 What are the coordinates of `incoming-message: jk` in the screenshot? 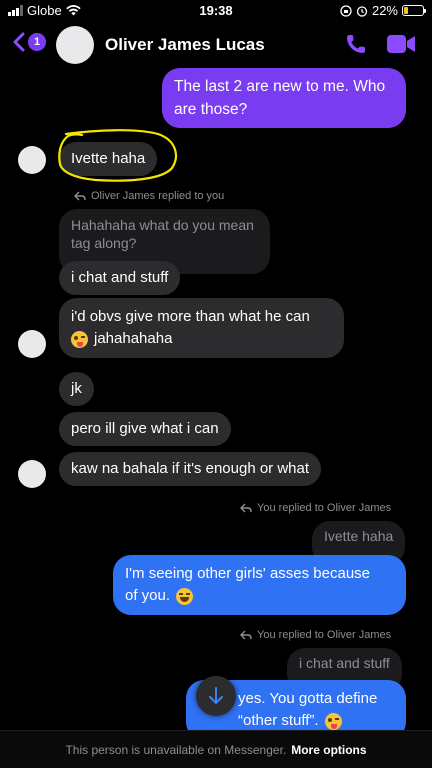 It's located at (76, 389).